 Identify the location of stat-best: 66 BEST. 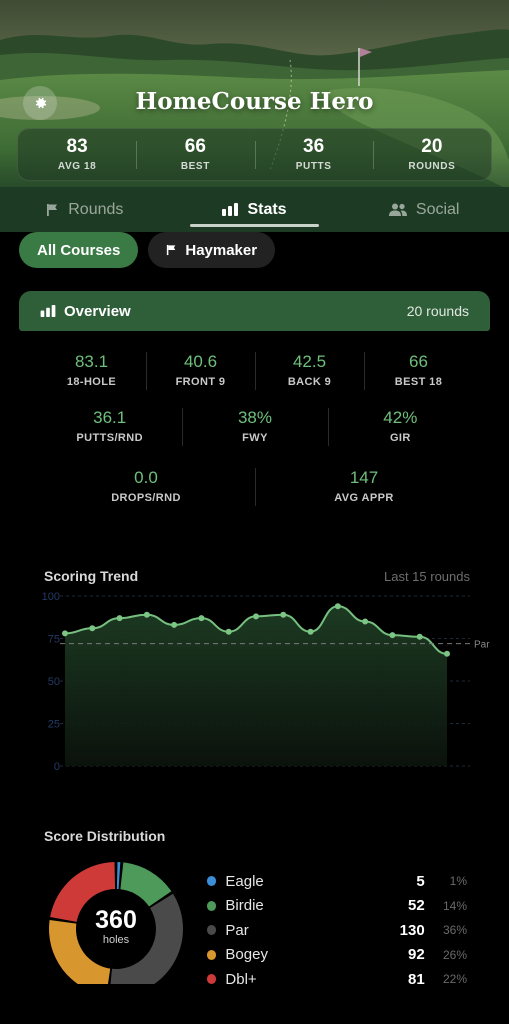
(195, 154).